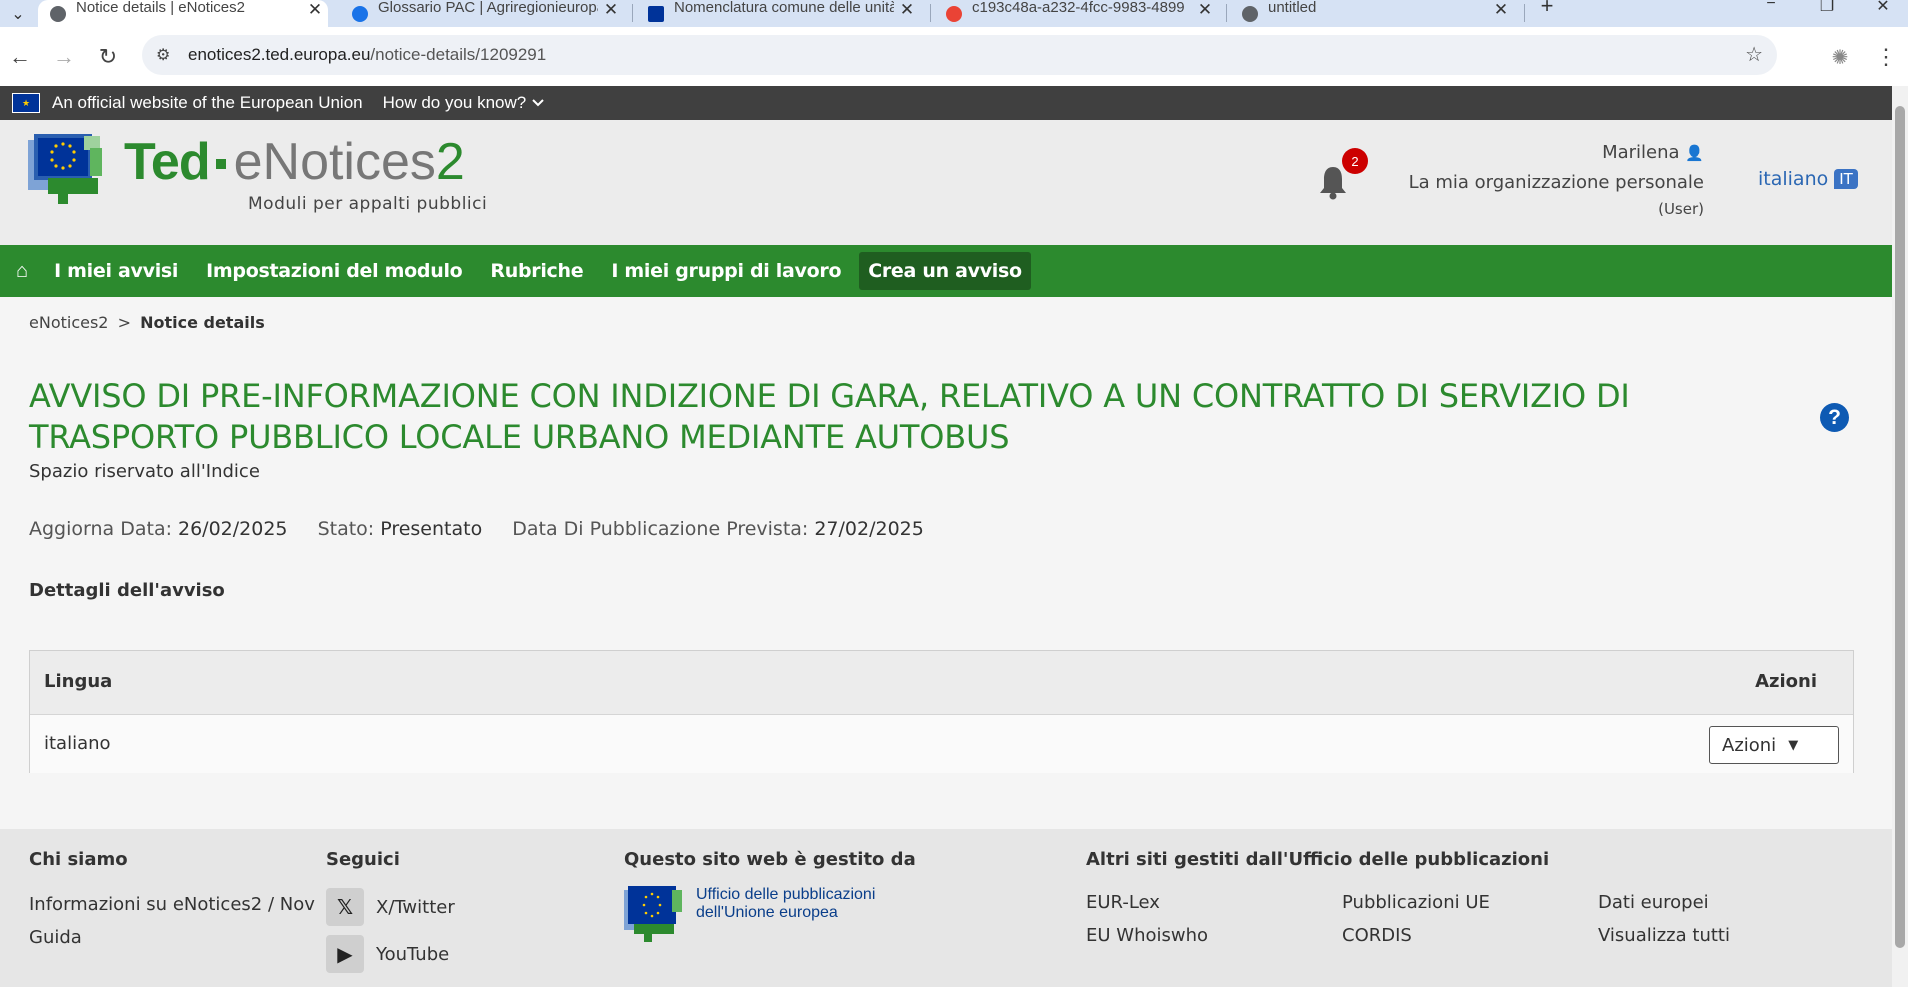 This screenshot has height=987, width=1908. What do you see at coordinates (1834, 417) in the screenshot?
I see `help-icon: ?` at bounding box center [1834, 417].